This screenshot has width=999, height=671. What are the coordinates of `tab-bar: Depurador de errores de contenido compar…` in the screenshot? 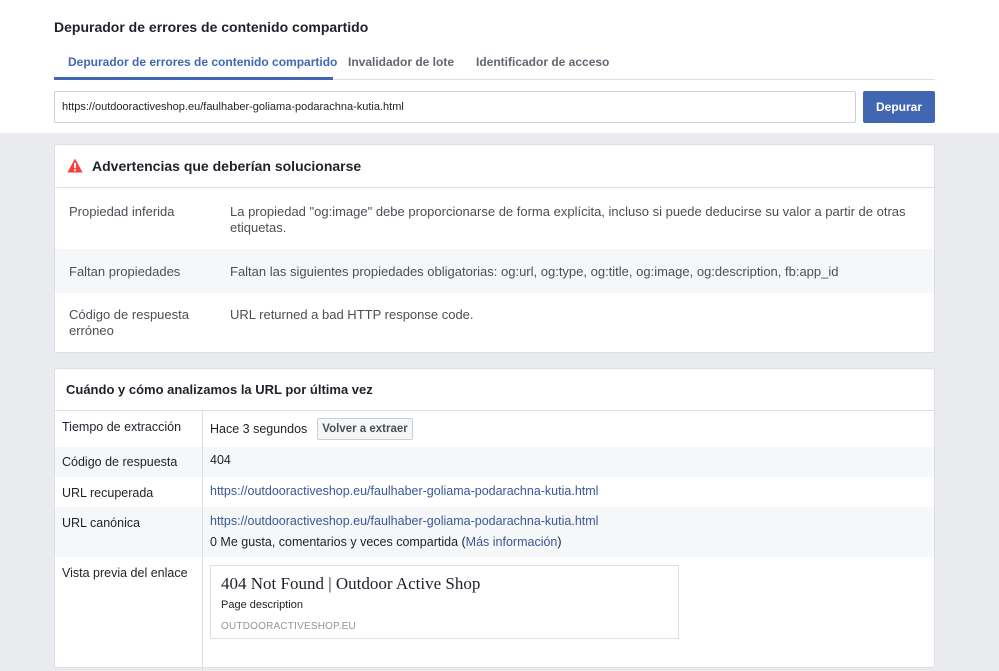 It's located at (494, 62).